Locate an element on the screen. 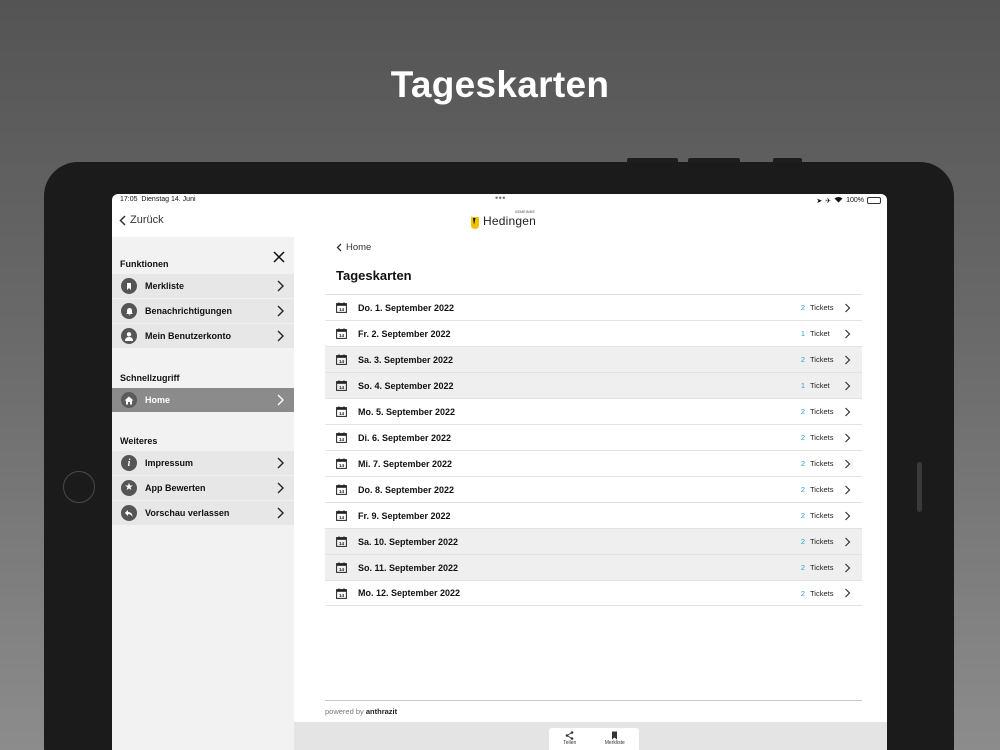 The width and height of the screenshot is (1000, 750). section-title-weiteres: Weiteres is located at coordinates (139, 441).